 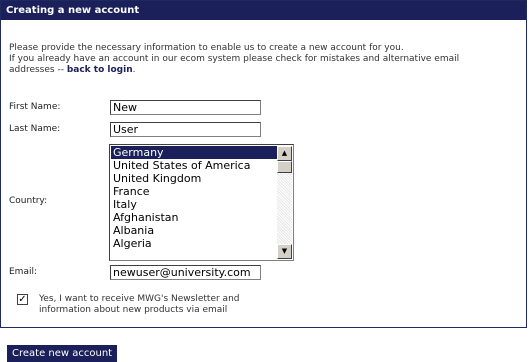 What do you see at coordinates (194, 191) in the screenshot?
I see `country-option: France` at bounding box center [194, 191].